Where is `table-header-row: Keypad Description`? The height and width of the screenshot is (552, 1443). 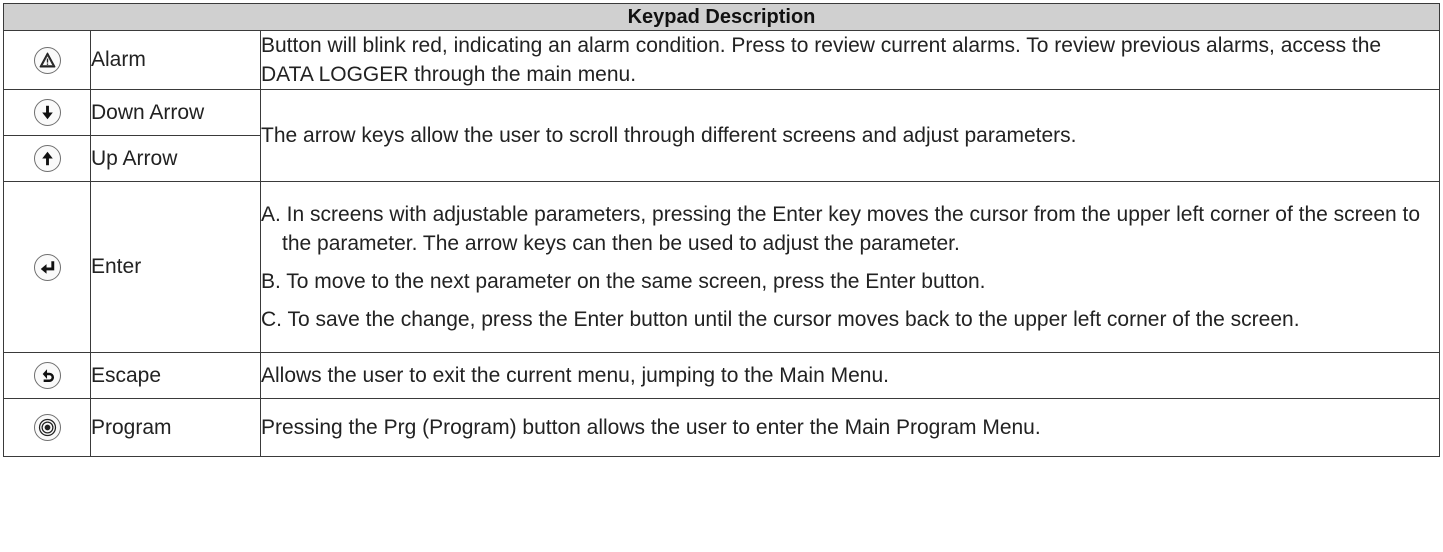
table-header-row: Keypad Description is located at coordinates (721, 17).